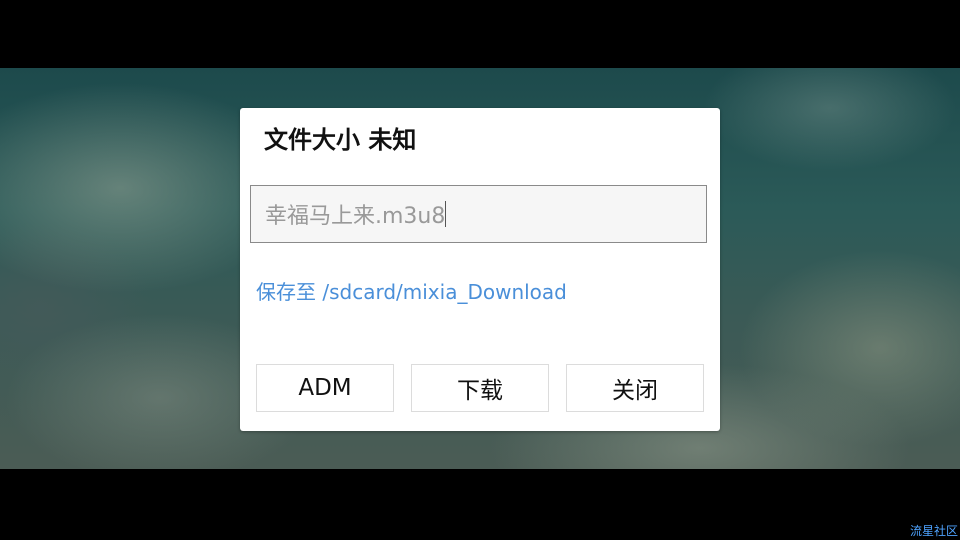  What do you see at coordinates (355, 216) in the screenshot?
I see `filename-value: 幸福马上来.m3u8` at bounding box center [355, 216].